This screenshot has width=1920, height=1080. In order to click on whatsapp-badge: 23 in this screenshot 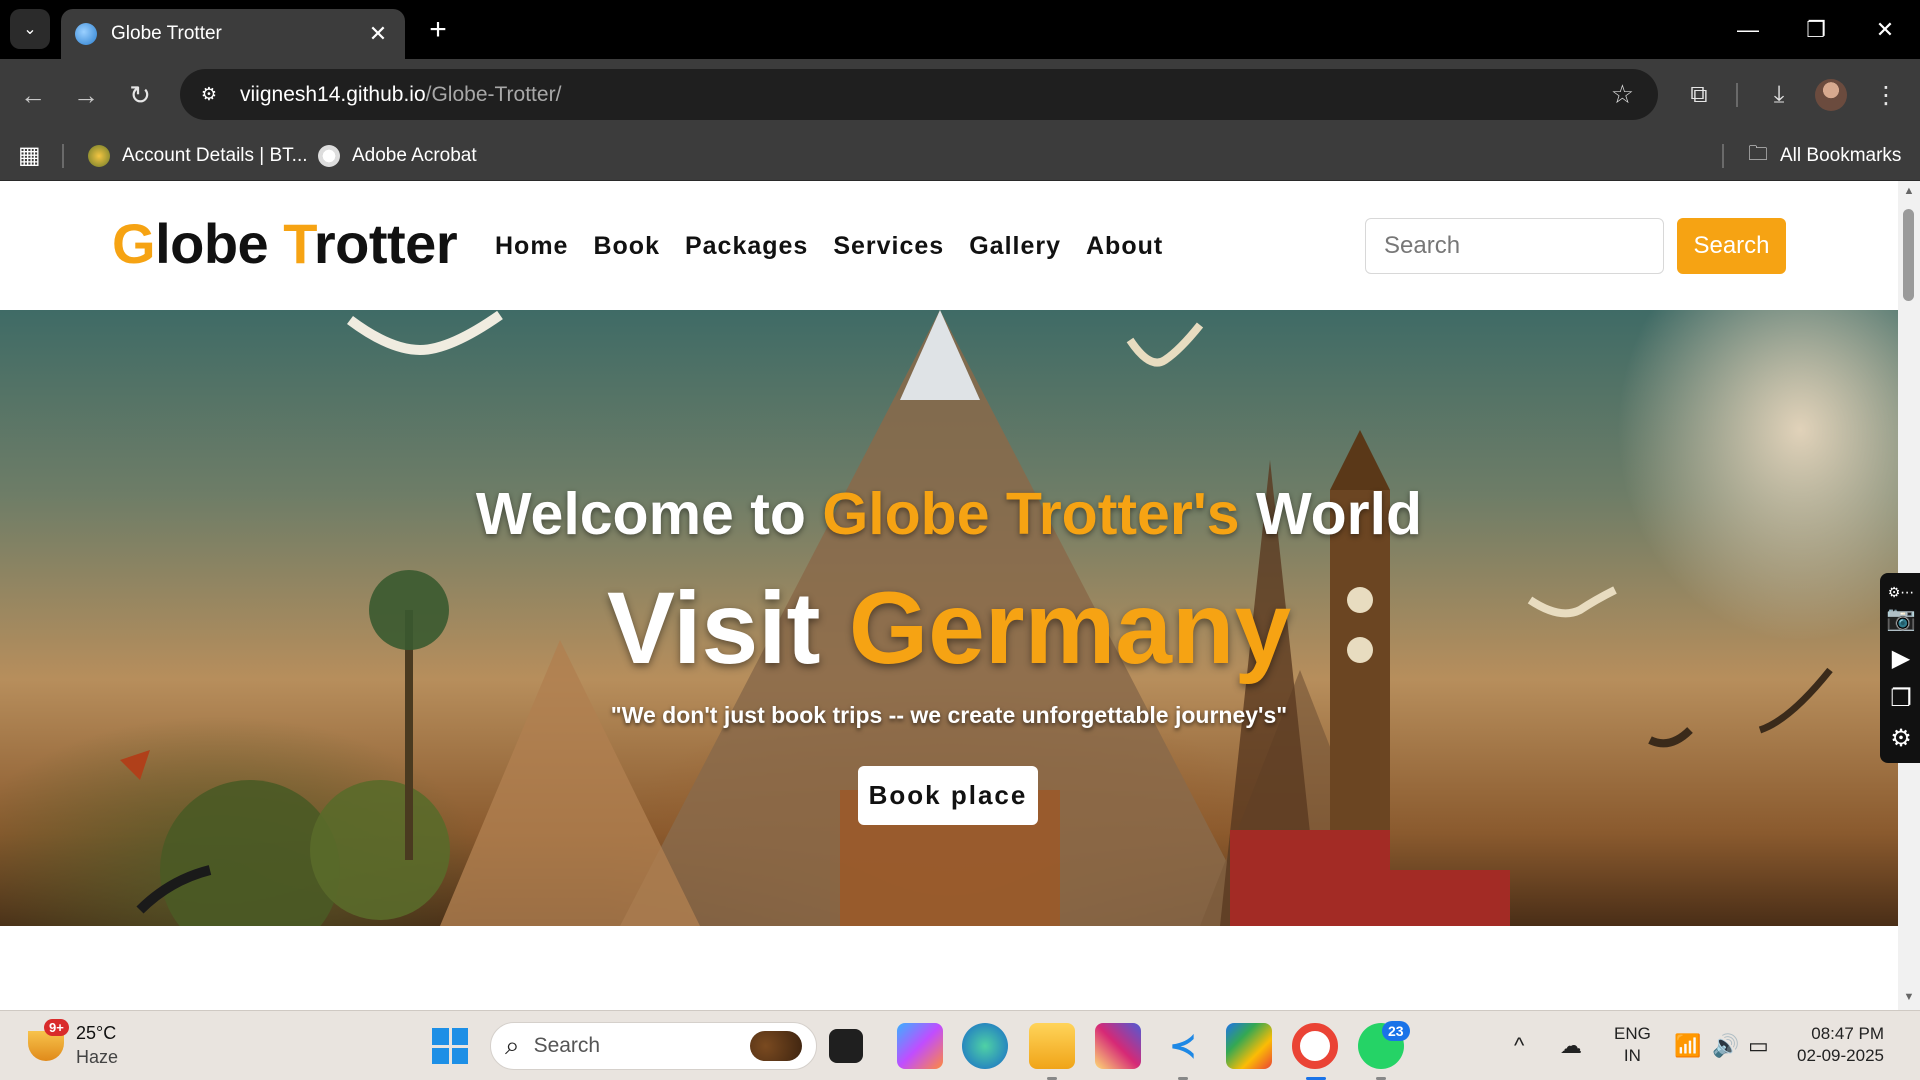, I will do `click(1396, 1031)`.